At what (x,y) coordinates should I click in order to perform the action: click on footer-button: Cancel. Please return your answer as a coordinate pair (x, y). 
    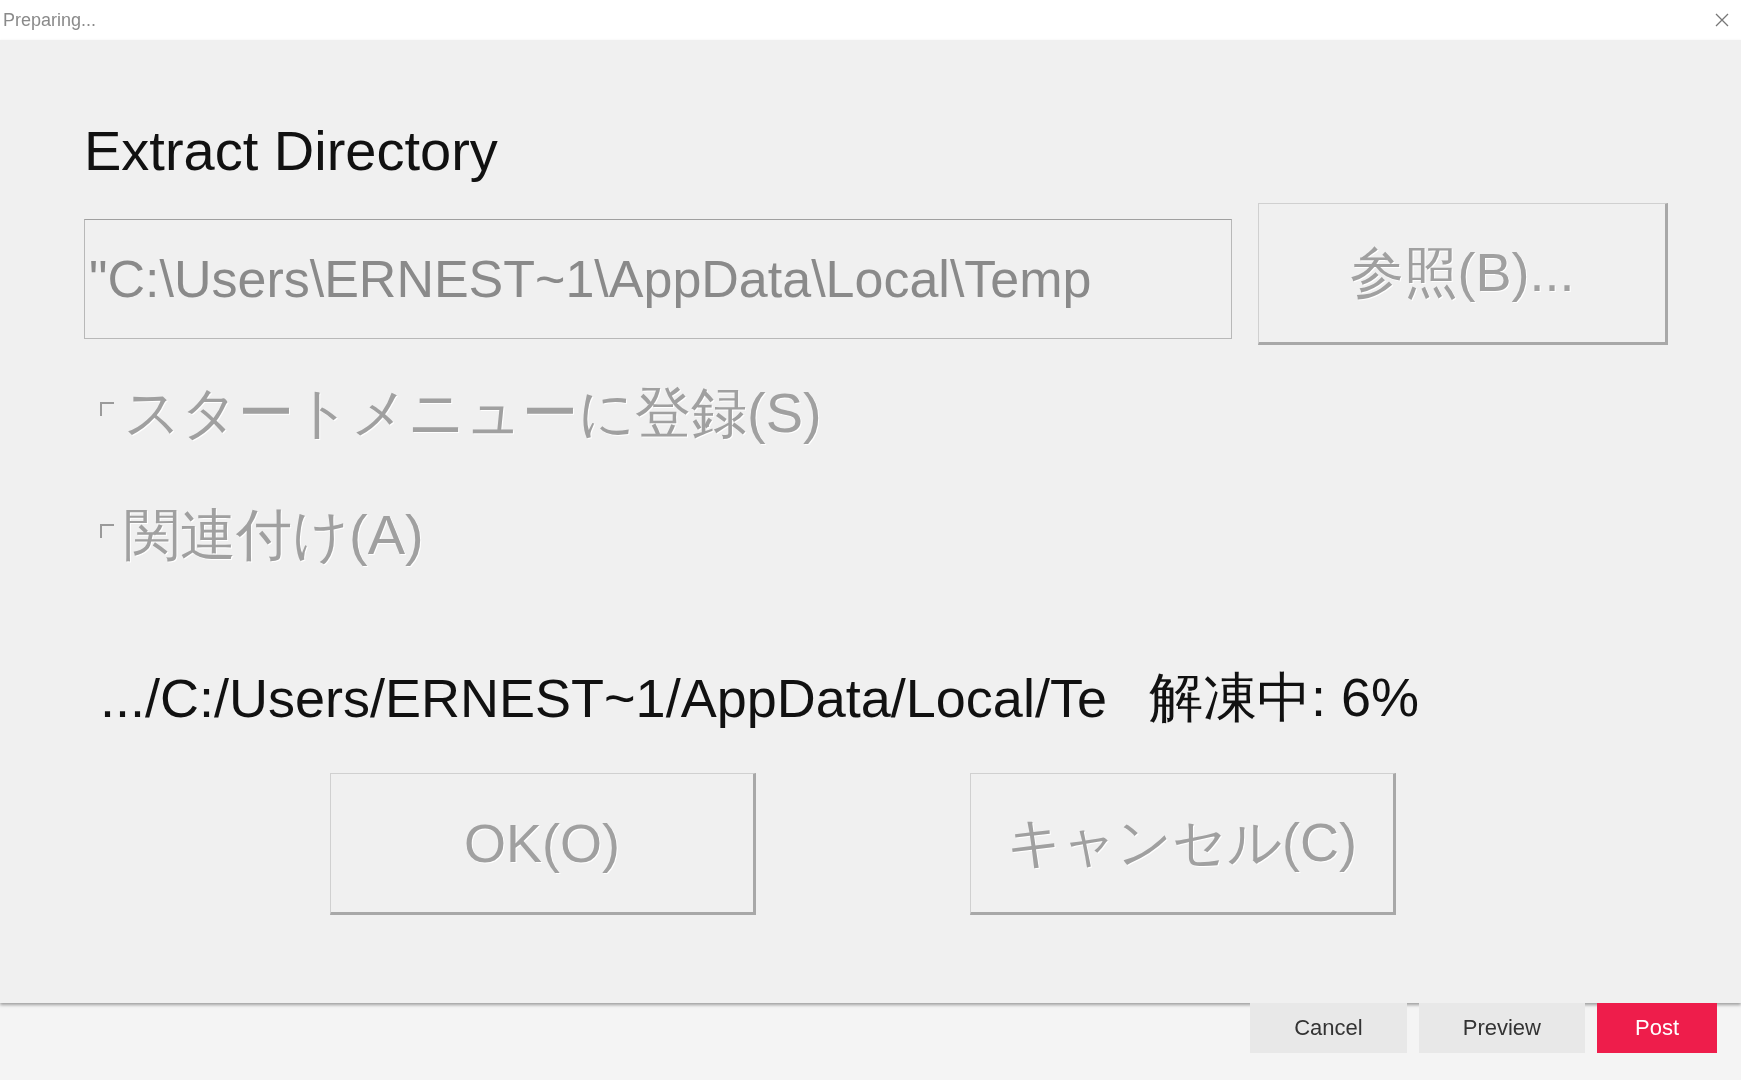
    Looking at the image, I should click on (1328, 1028).